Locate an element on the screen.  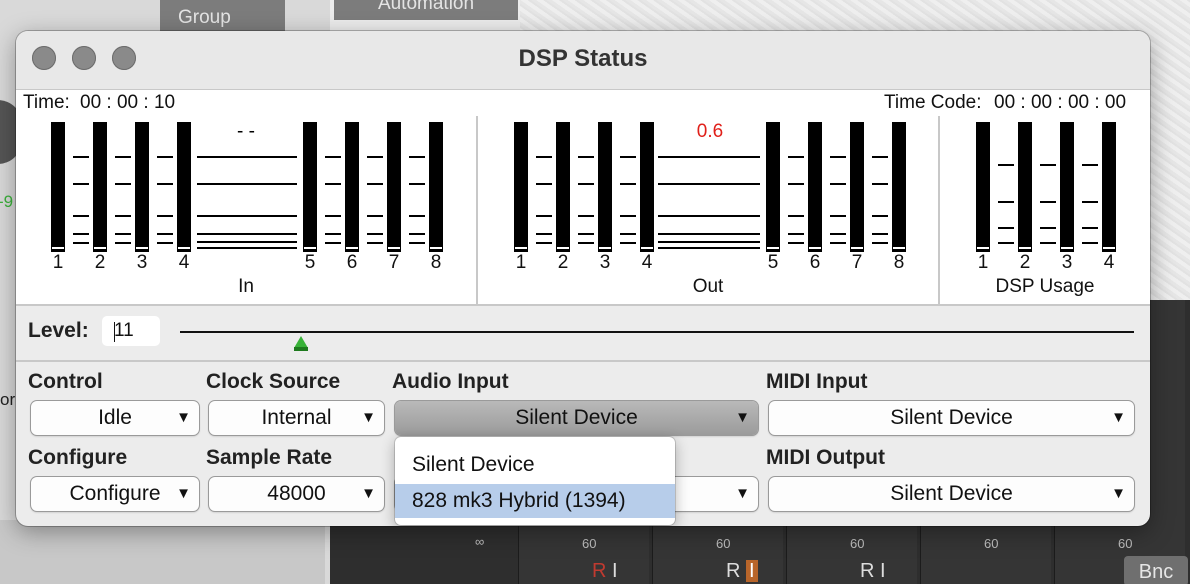
time-label: Time: is located at coordinates (46, 102).